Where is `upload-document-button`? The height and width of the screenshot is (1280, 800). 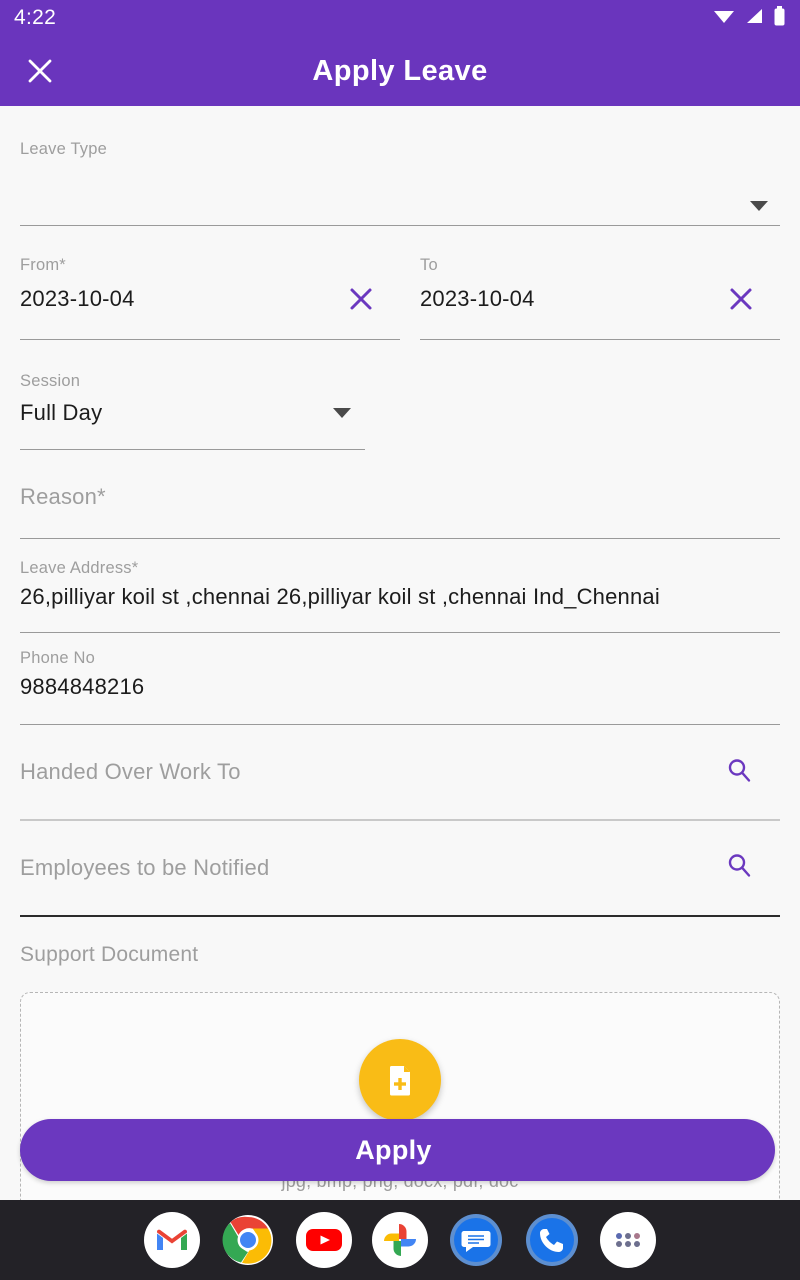
upload-document-button is located at coordinates (400, 1080).